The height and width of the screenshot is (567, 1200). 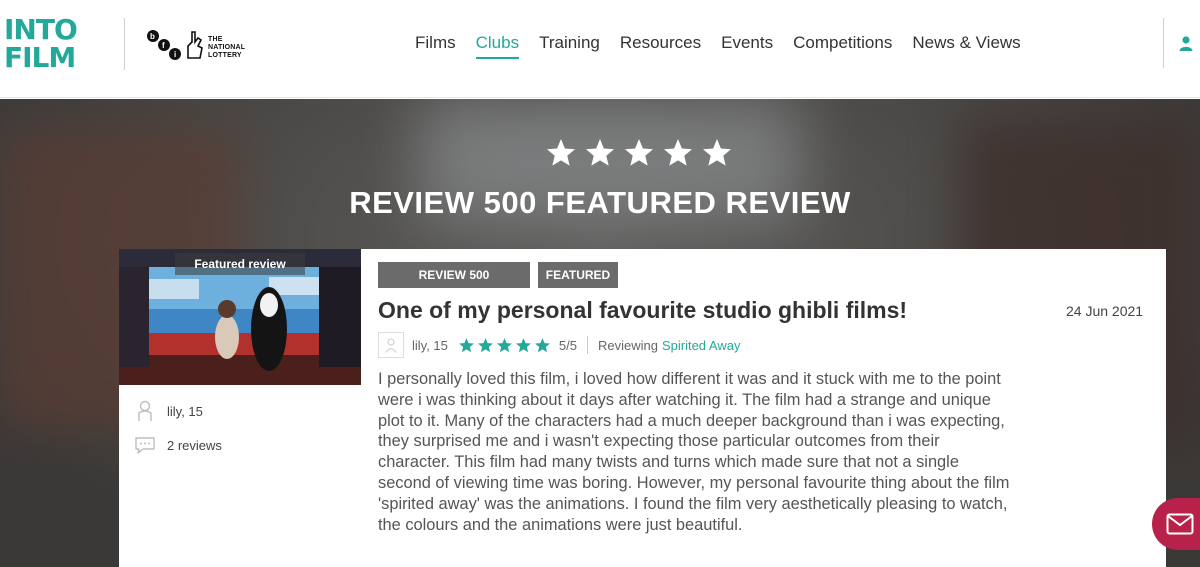 I want to click on review-500-badge: REVIEW 500, so click(x=454, y=275).